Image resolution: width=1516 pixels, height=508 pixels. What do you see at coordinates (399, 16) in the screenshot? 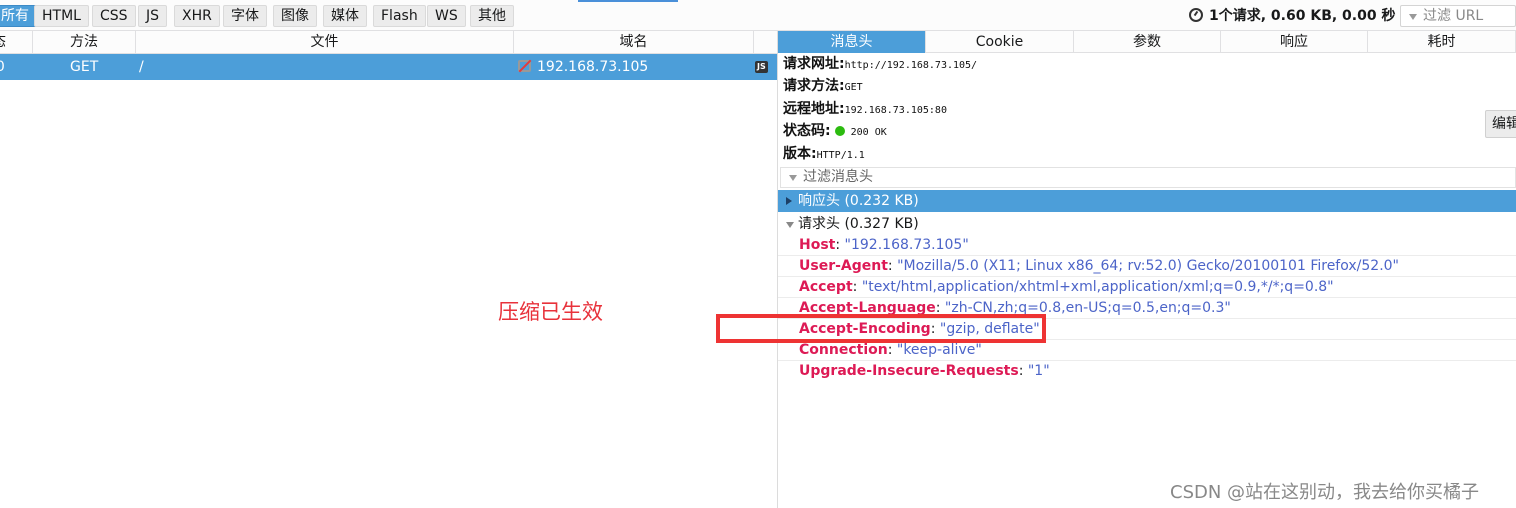
I see `filter-flash-button: Flash` at bounding box center [399, 16].